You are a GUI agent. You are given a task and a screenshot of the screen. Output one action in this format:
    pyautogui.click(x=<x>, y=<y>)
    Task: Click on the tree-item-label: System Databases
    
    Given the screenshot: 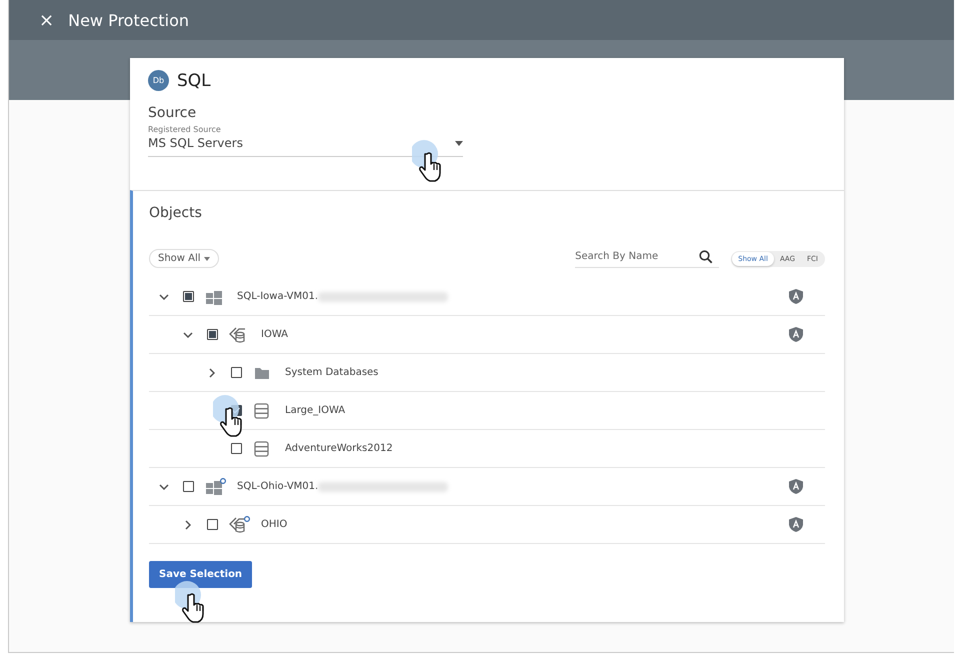 What is the action you would take?
    pyautogui.click(x=331, y=372)
    